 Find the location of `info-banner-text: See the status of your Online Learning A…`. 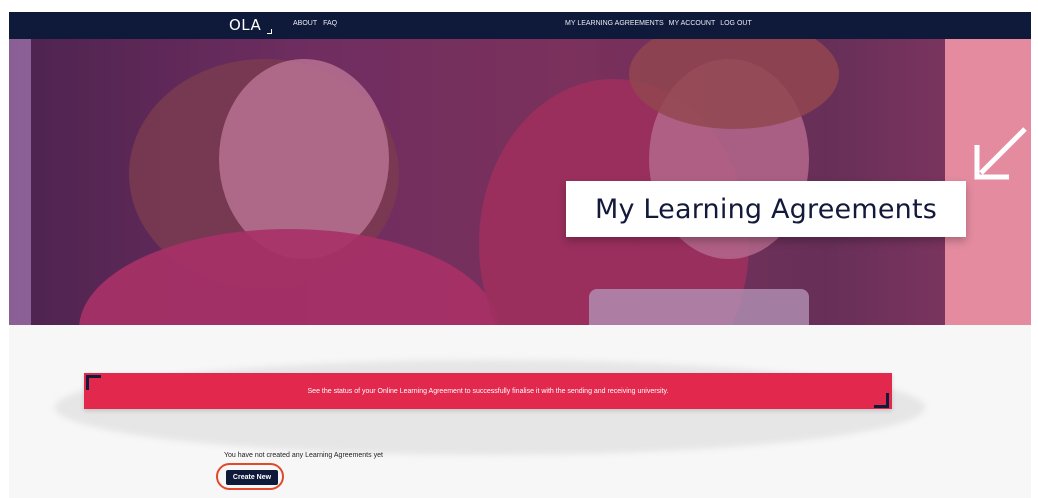

info-banner-text: See the status of your Online Learning A… is located at coordinates (488, 391).